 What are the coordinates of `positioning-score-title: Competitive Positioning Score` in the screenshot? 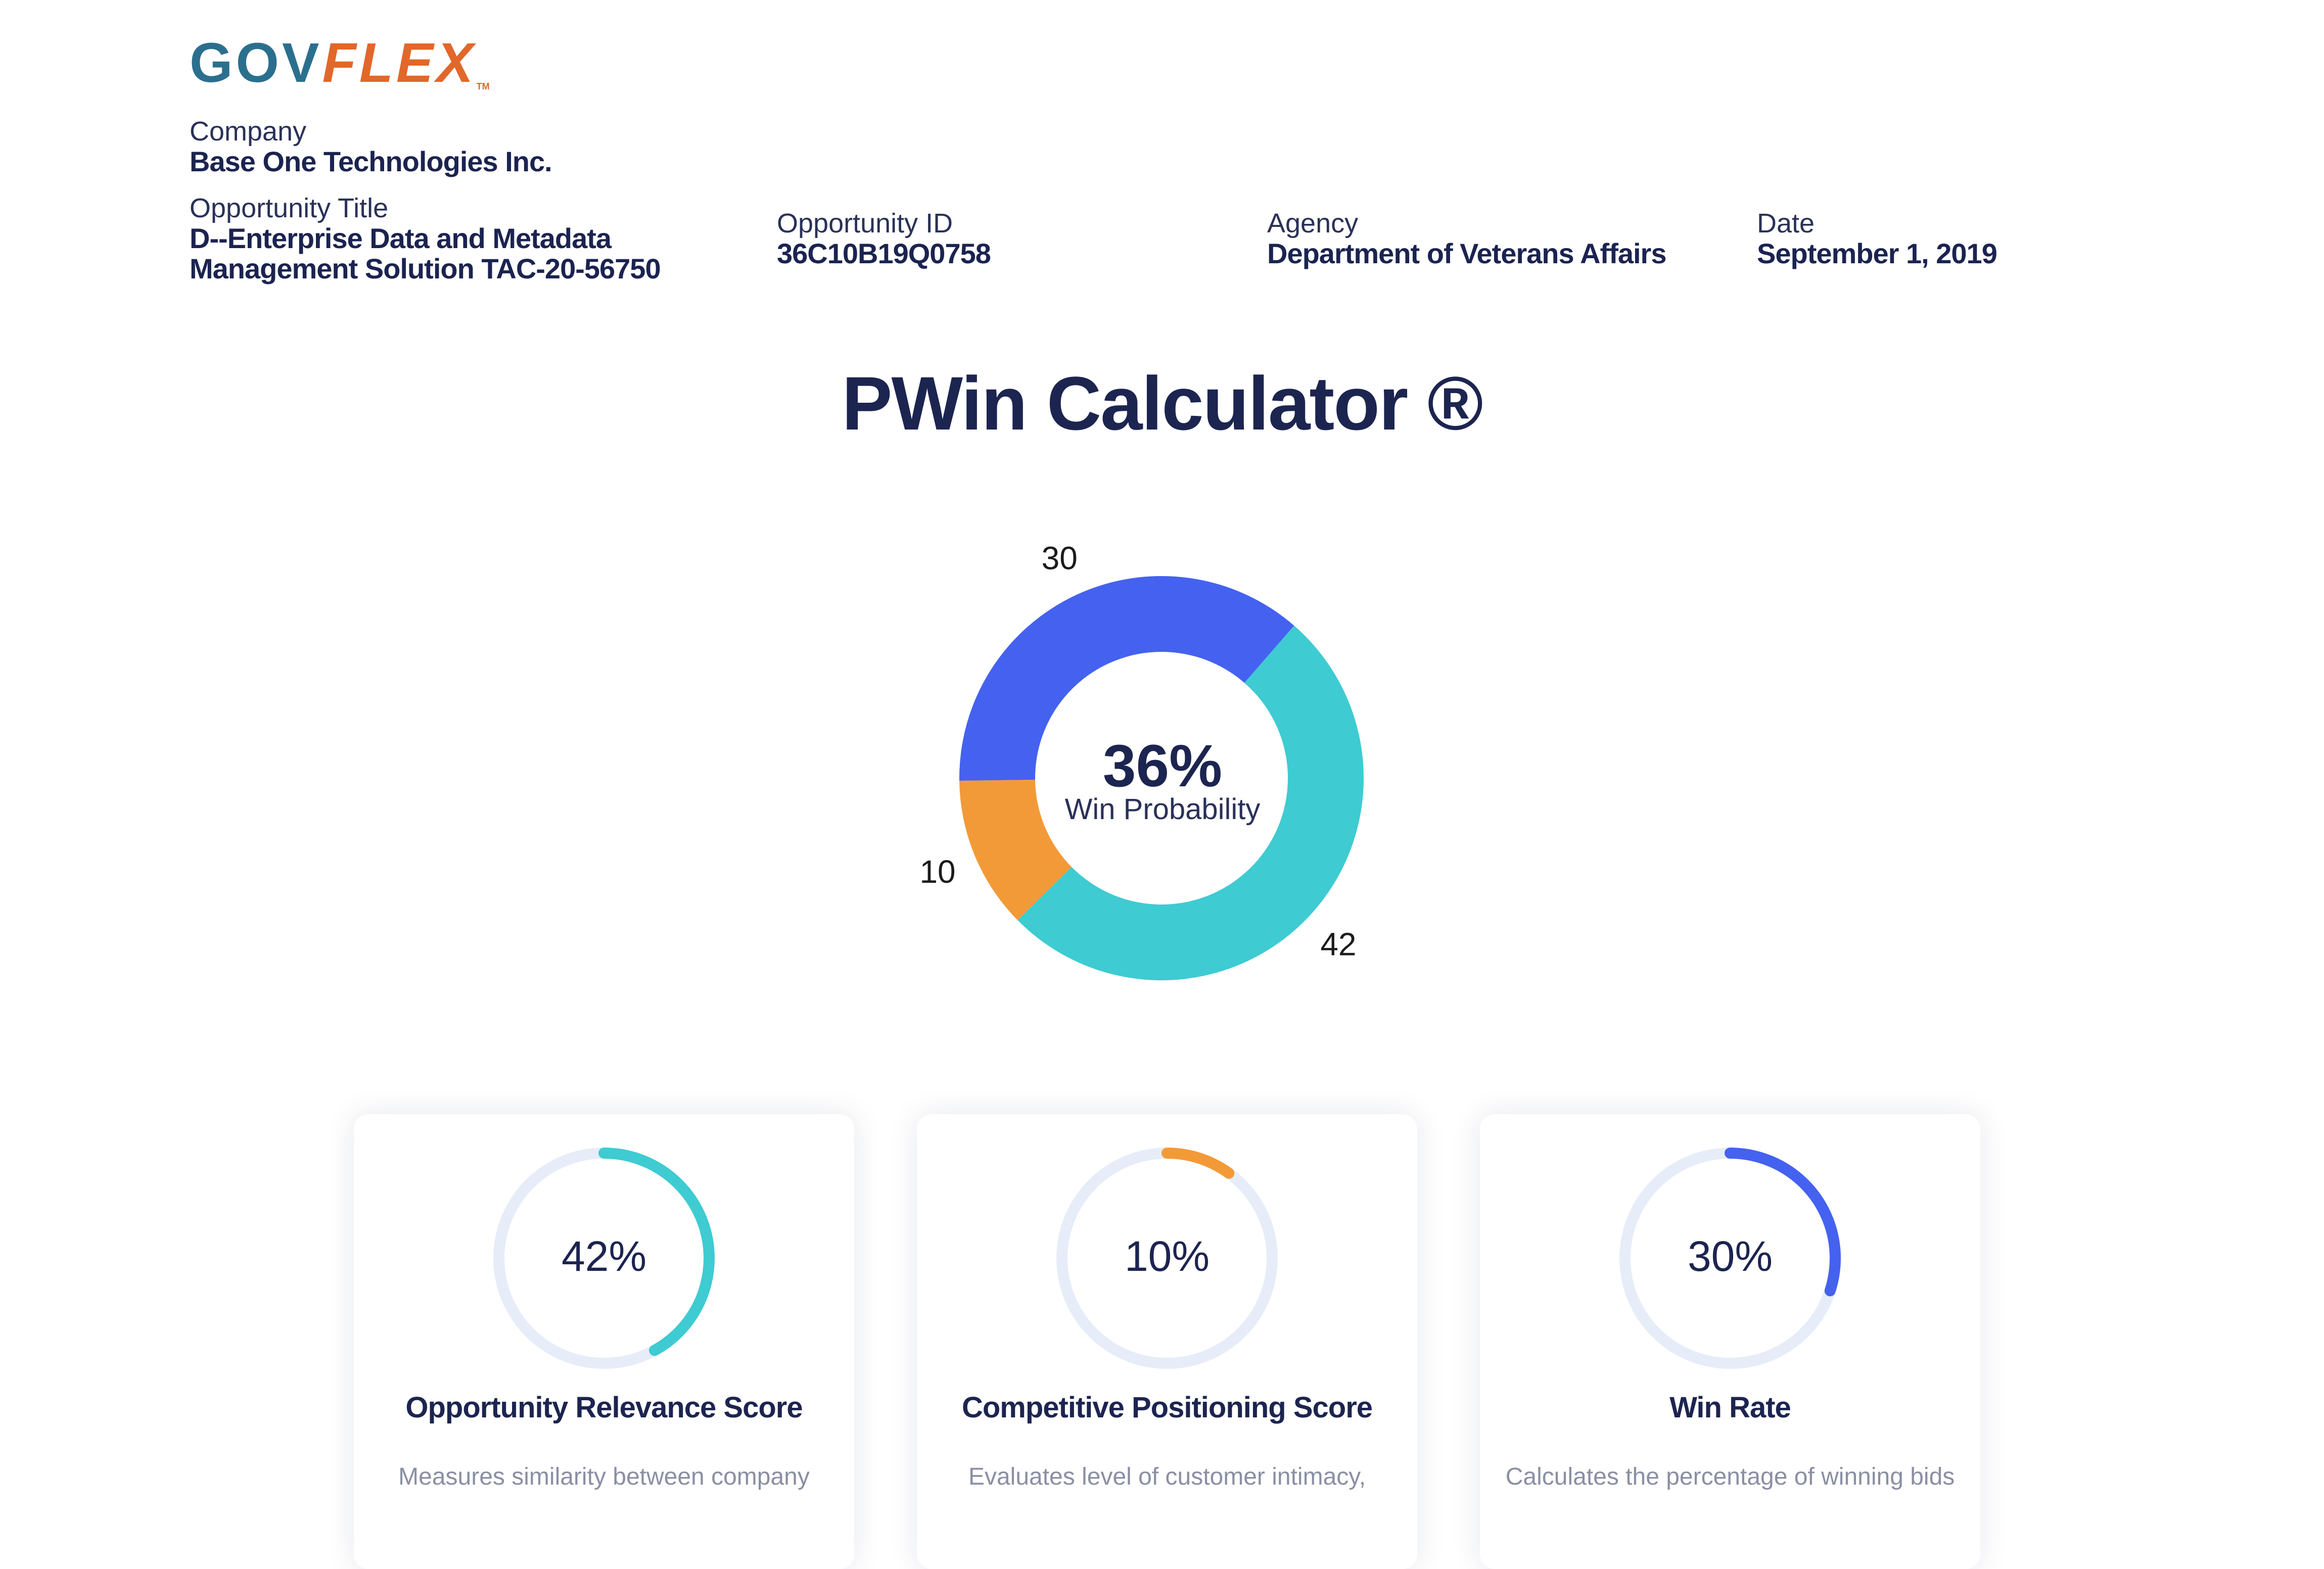 It's located at (1167, 1407).